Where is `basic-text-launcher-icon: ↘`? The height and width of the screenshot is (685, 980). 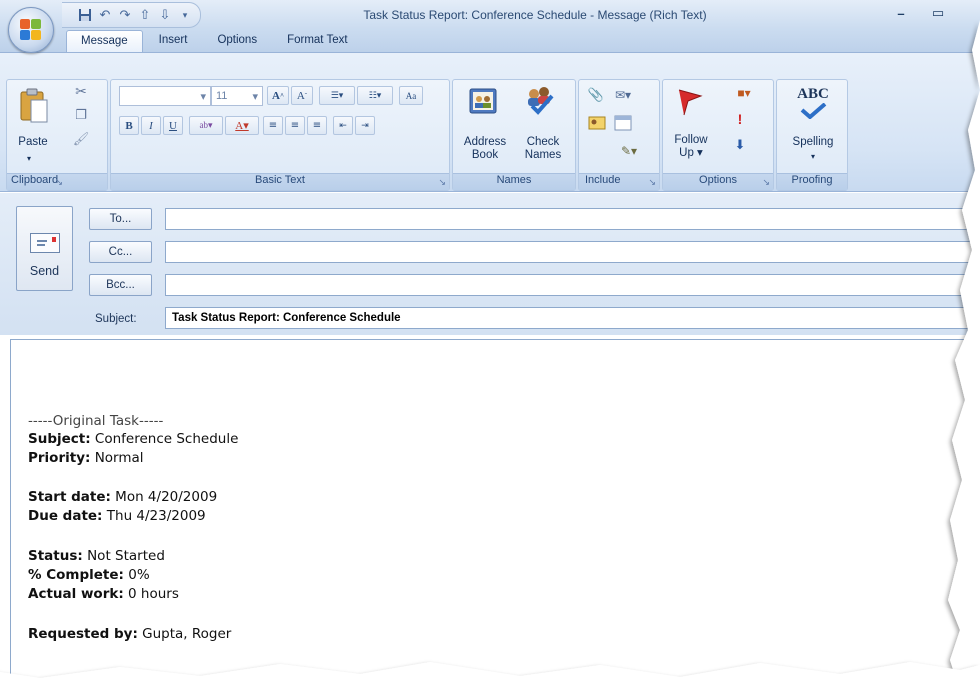 basic-text-launcher-icon: ↘ is located at coordinates (442, 182).